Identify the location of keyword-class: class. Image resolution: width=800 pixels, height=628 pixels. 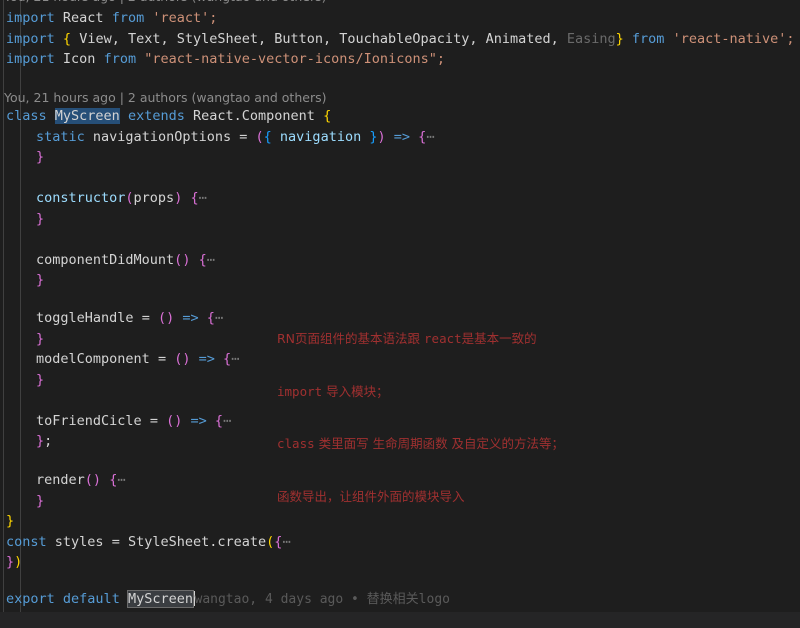
(26, 116).